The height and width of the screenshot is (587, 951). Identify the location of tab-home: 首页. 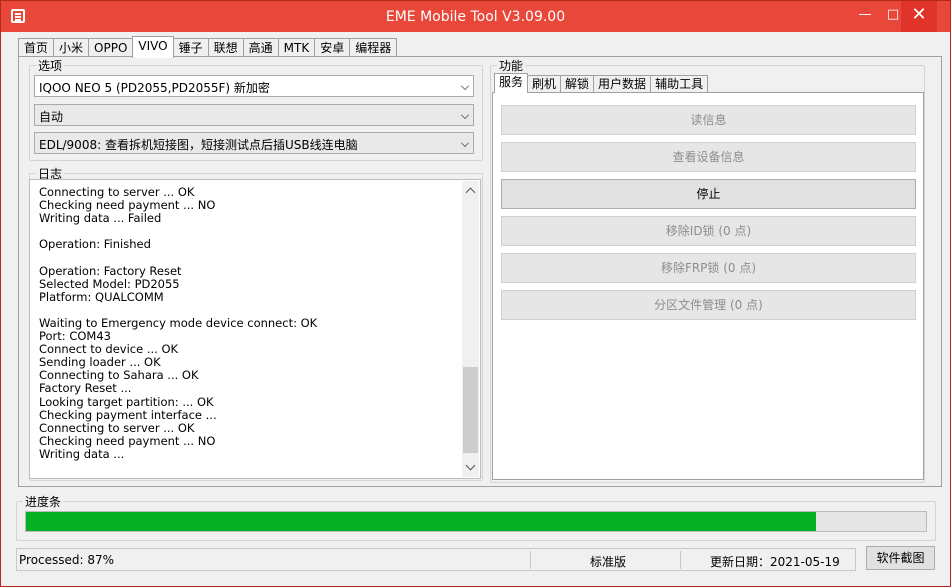
(36, 48).